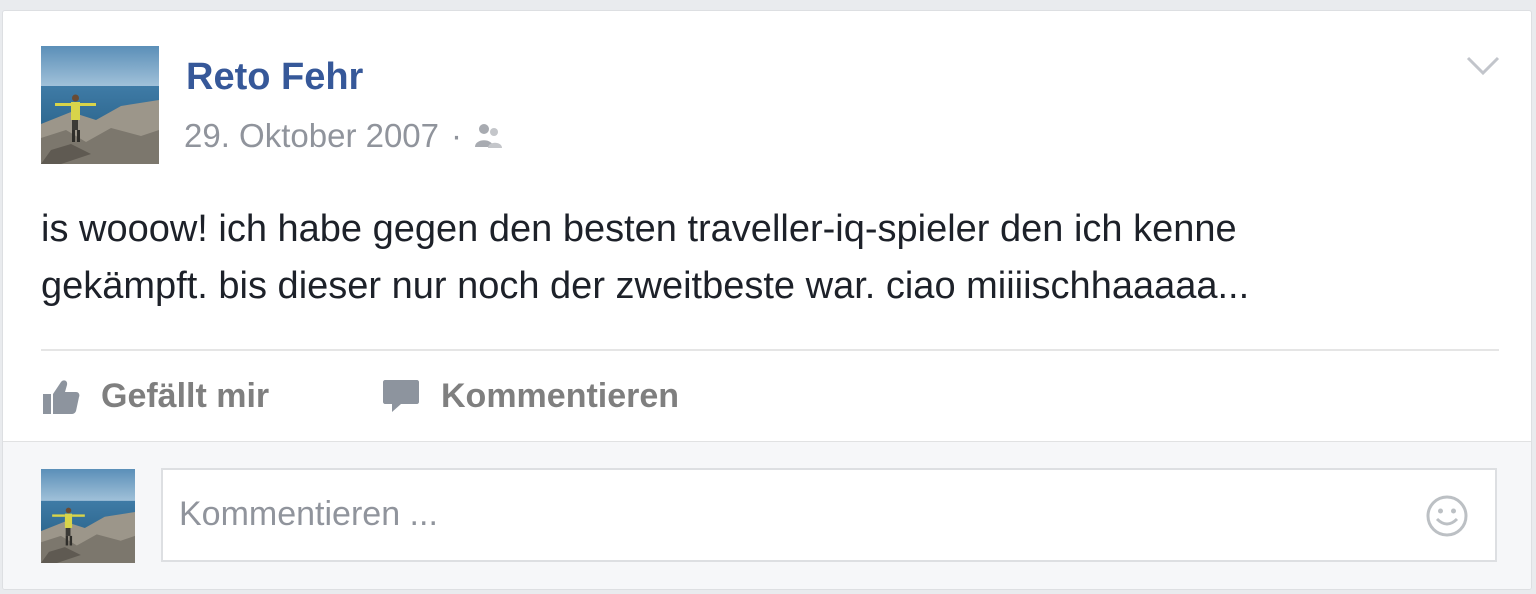  Describe the element at coordinates (185, 395) in the screenshot. I see `like-label: Gefällt mir` at that location.